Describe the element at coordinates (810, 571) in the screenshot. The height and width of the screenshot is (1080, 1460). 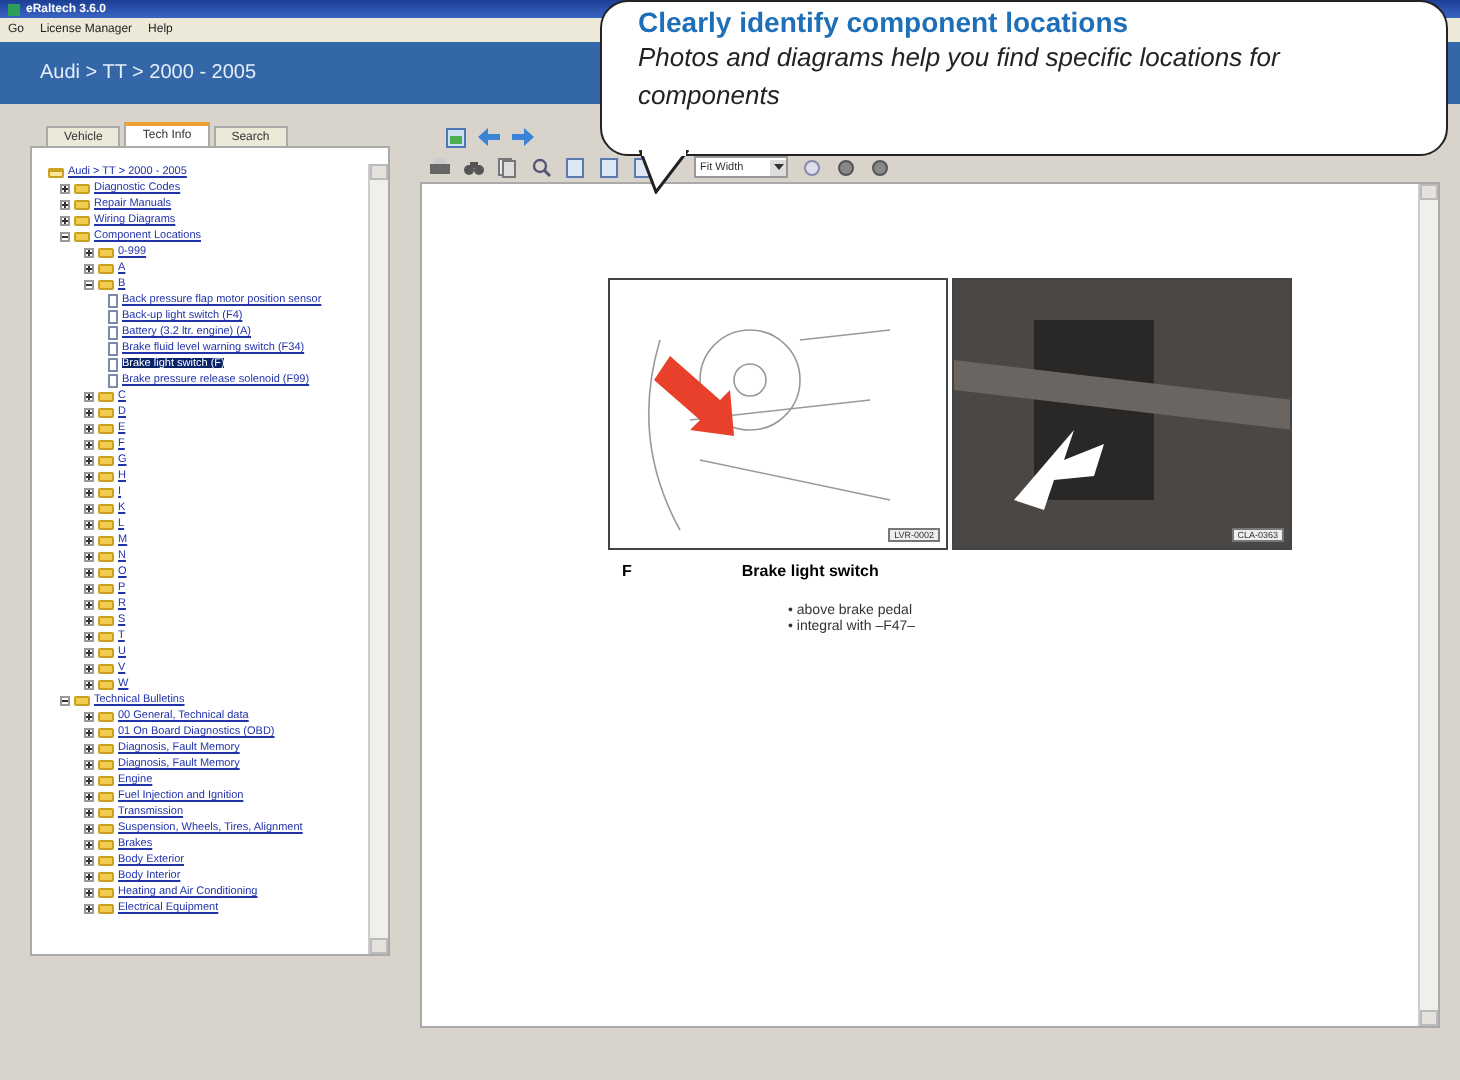
I see `component-title: Brake light switch` at that location.